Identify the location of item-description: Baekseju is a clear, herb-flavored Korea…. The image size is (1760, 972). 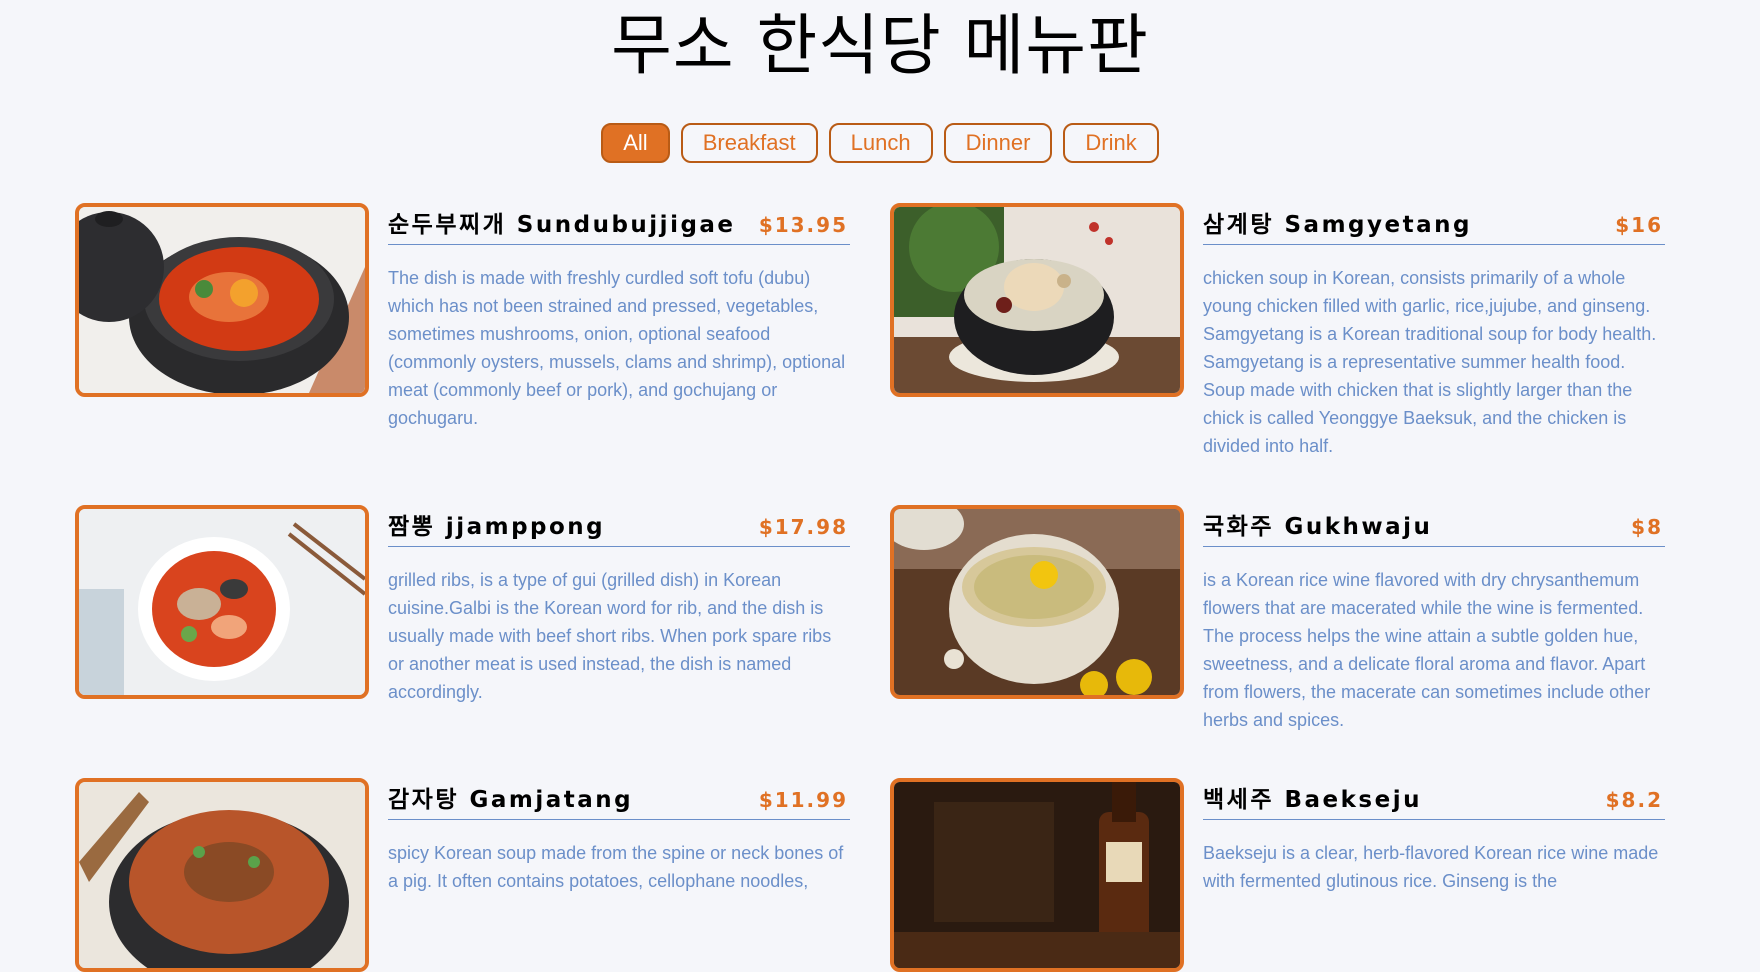
(1431, 867).